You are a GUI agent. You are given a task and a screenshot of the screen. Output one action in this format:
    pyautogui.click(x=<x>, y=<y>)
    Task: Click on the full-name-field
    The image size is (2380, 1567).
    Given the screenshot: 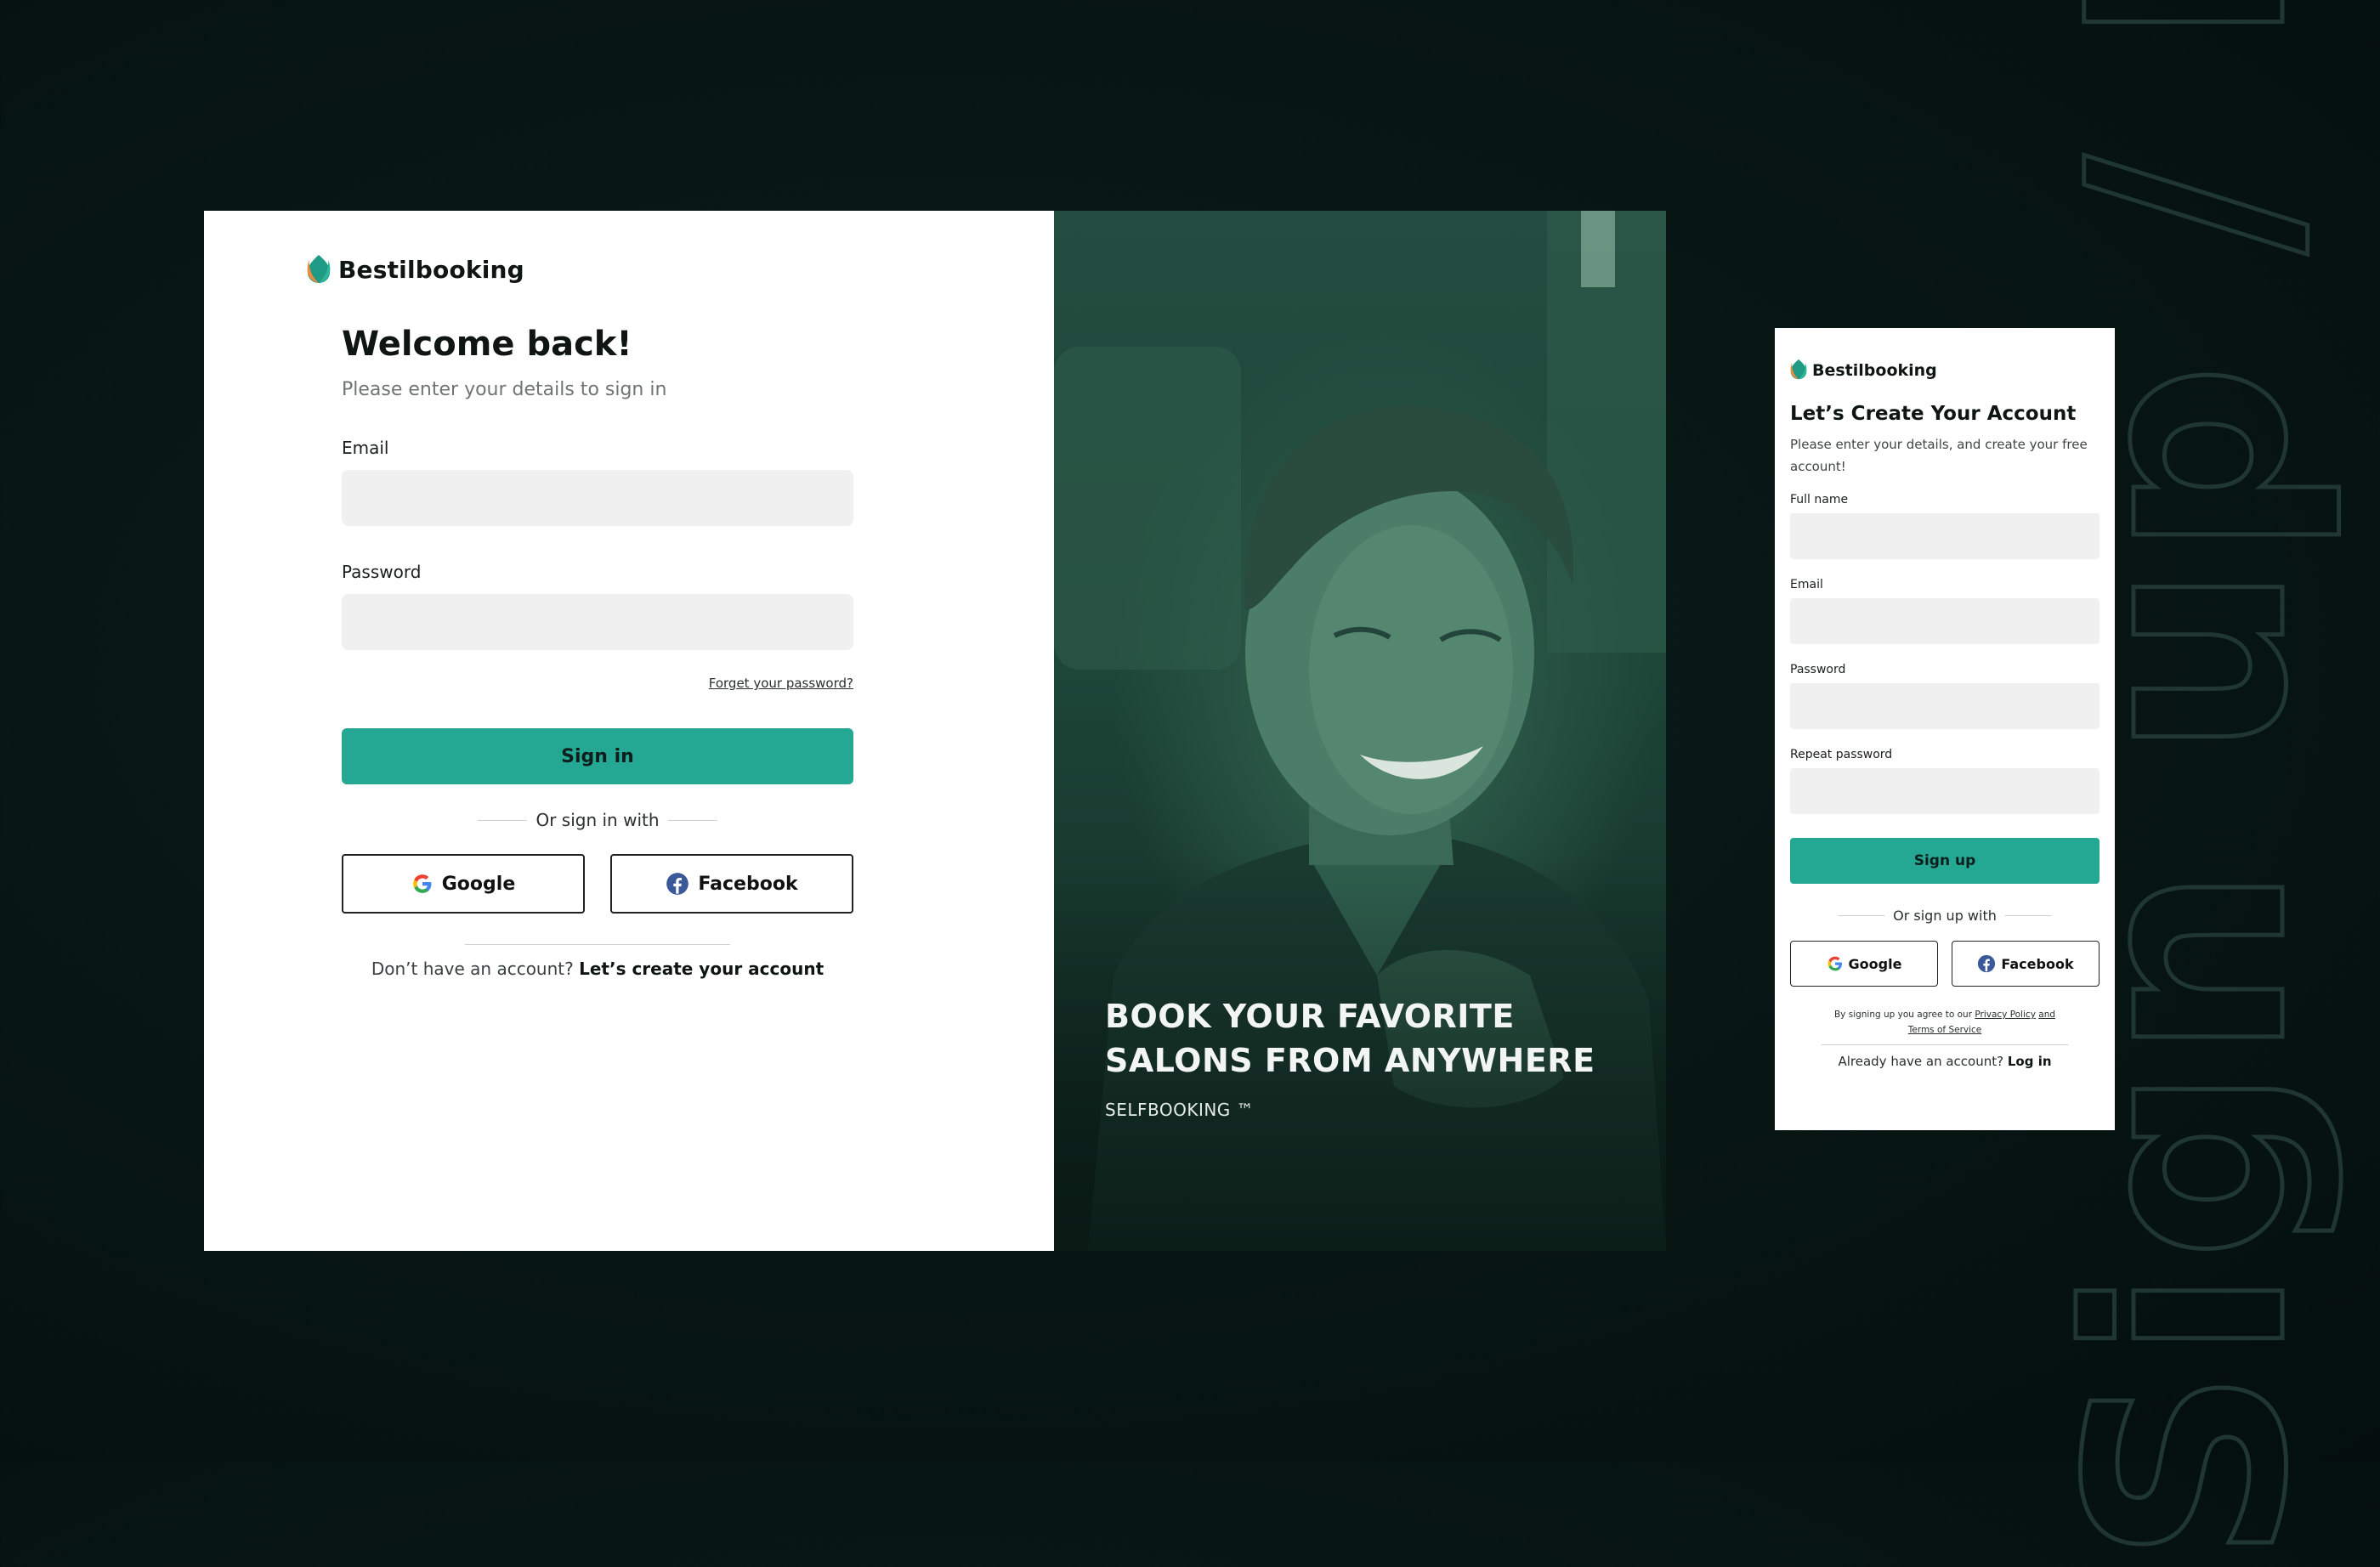 What is the action you would take?
    pyautogui.click(x=1945, y=536)
    